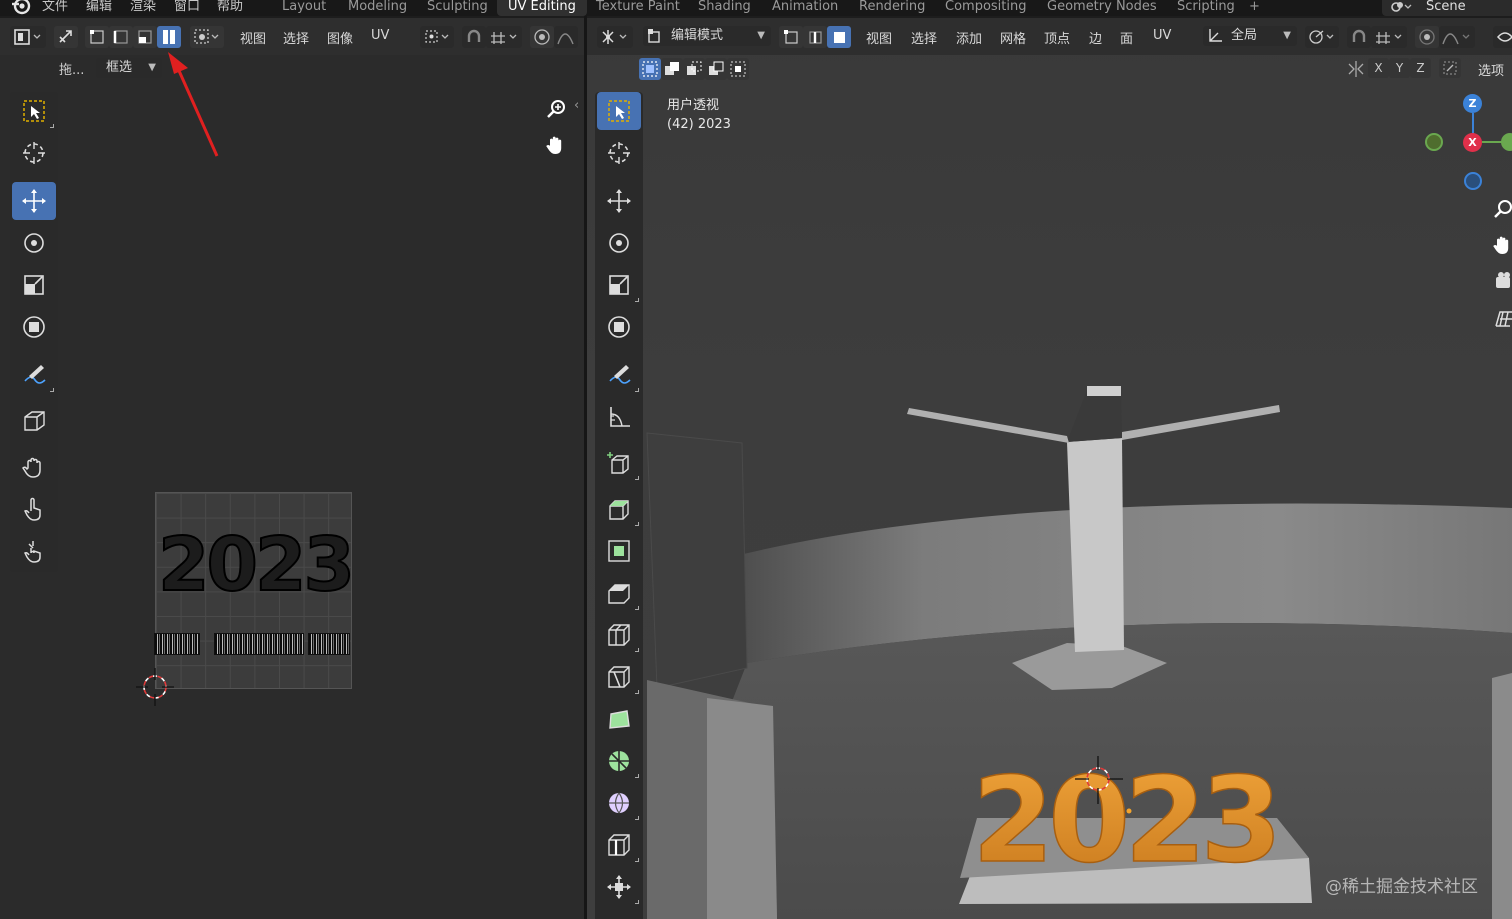 The height and width of the screenshot is (919, 1512). I want to click on gizmo-x-axis: X, so click(1472, 142).